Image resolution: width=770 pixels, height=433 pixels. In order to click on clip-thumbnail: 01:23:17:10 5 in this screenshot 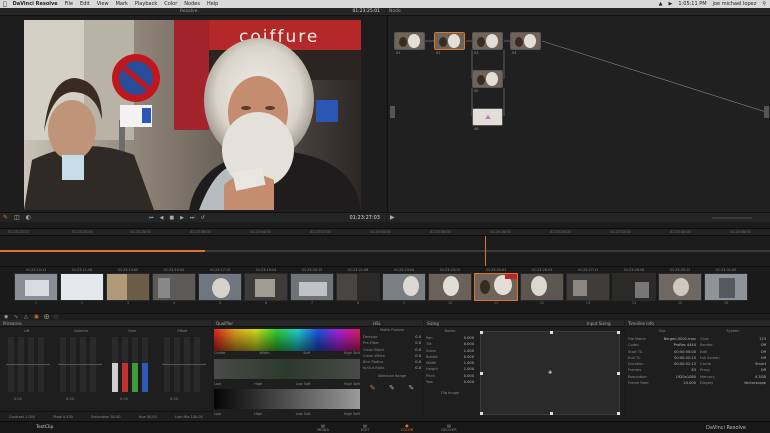, I will do `click(220, 289)`.